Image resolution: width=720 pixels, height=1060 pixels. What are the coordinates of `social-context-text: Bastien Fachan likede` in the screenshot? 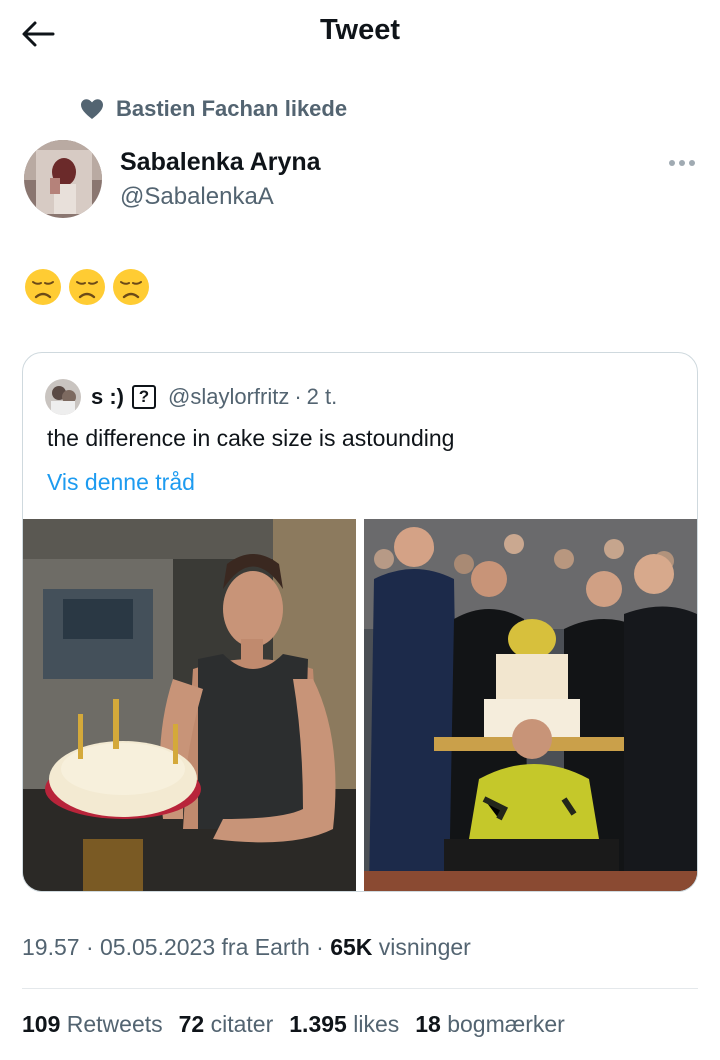 It's located at (232, 108).